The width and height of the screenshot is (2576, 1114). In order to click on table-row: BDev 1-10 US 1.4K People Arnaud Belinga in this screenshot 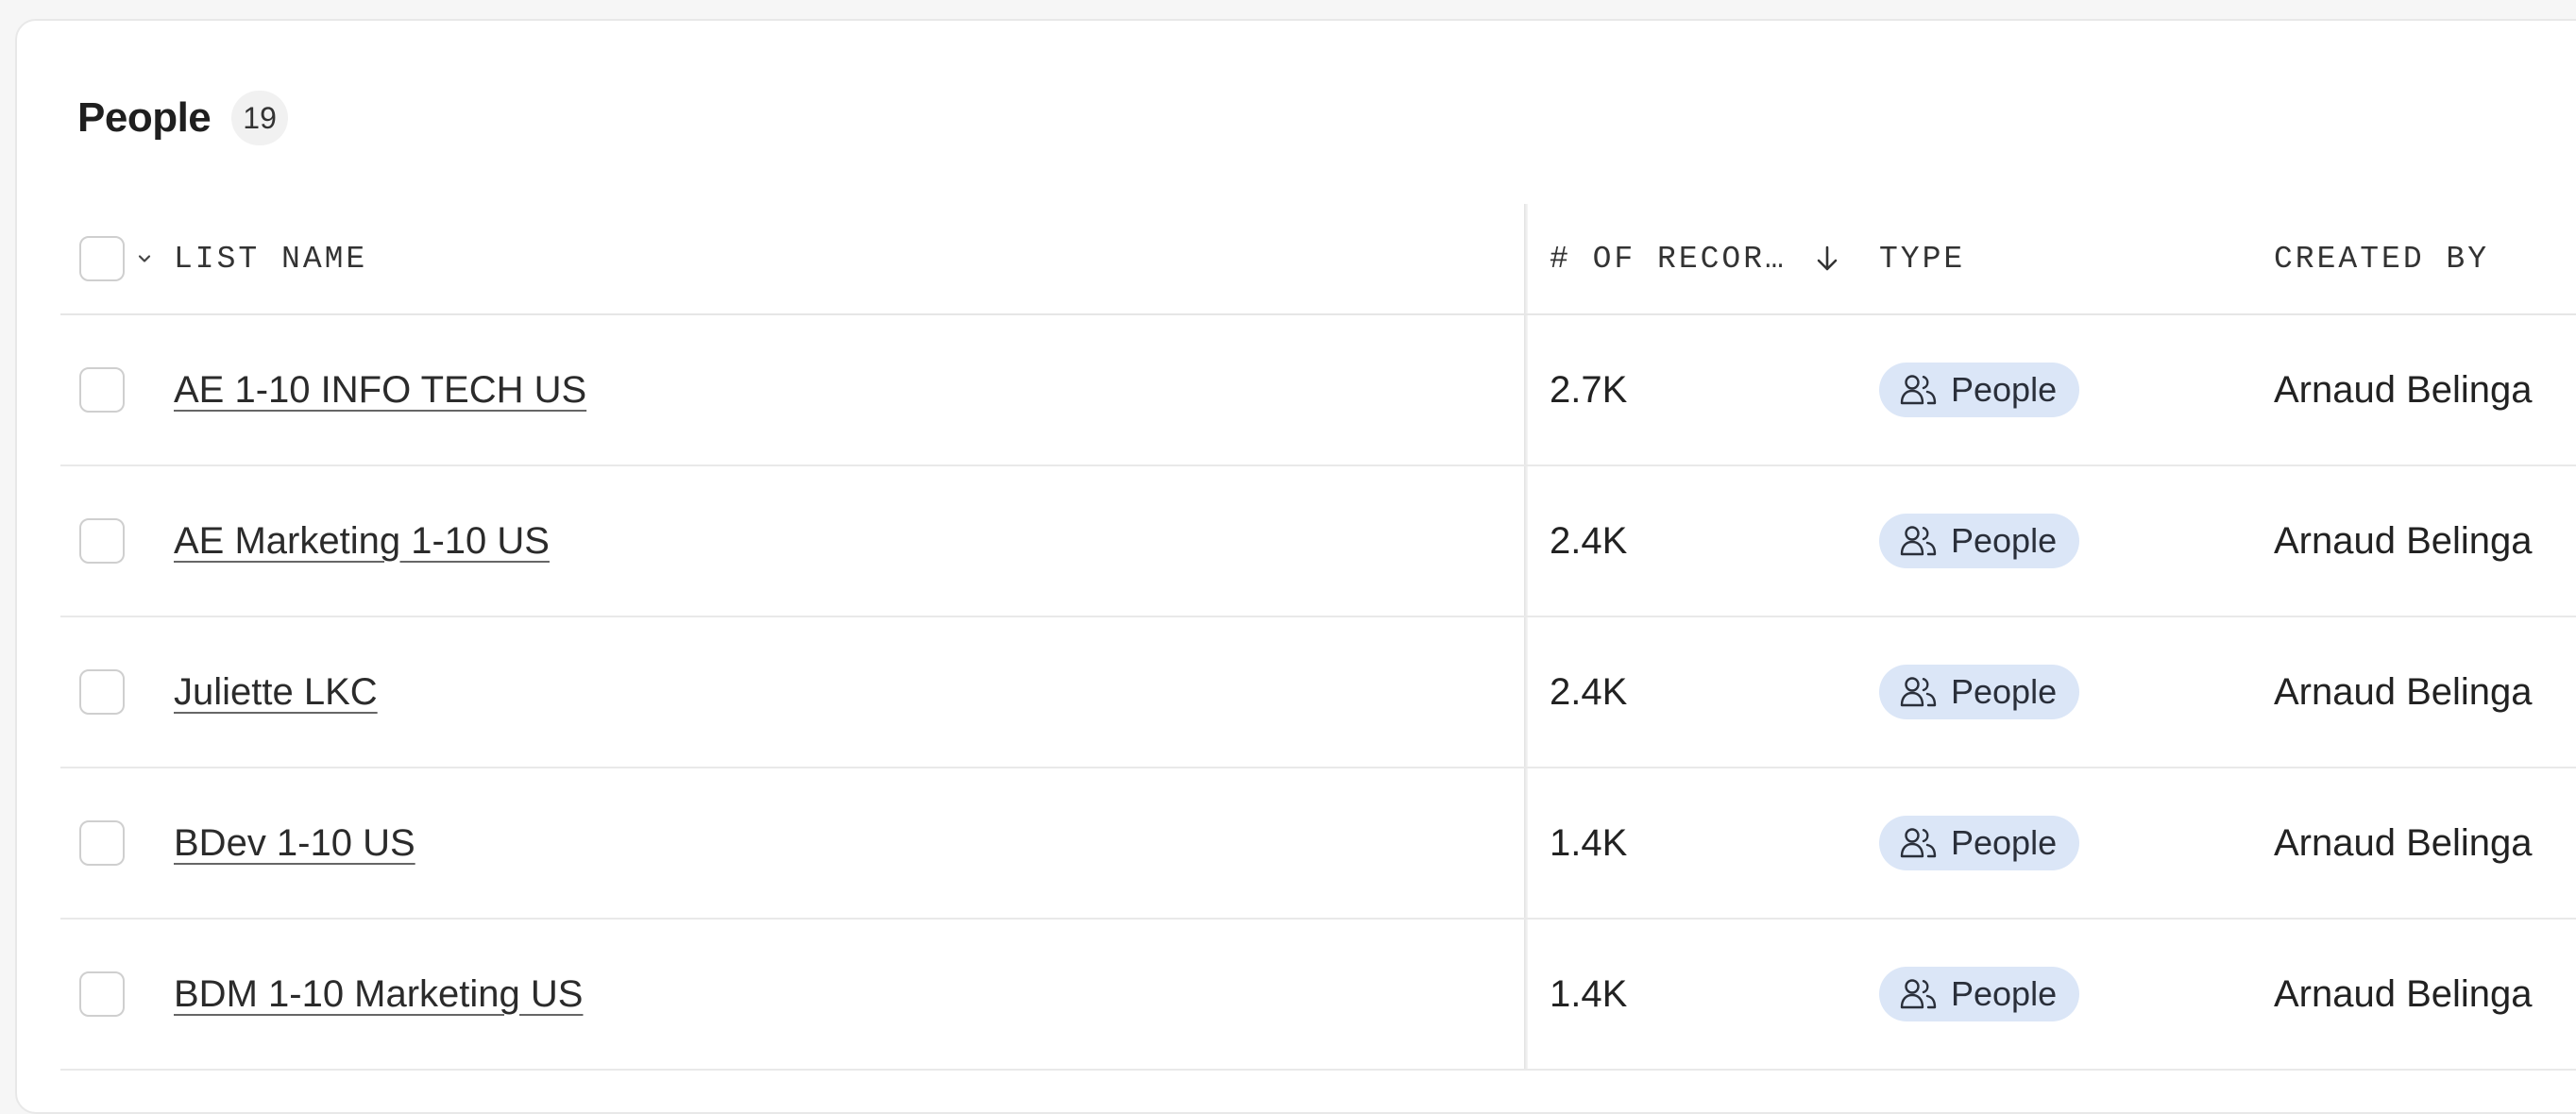, I will do `click(1318, 844)`.